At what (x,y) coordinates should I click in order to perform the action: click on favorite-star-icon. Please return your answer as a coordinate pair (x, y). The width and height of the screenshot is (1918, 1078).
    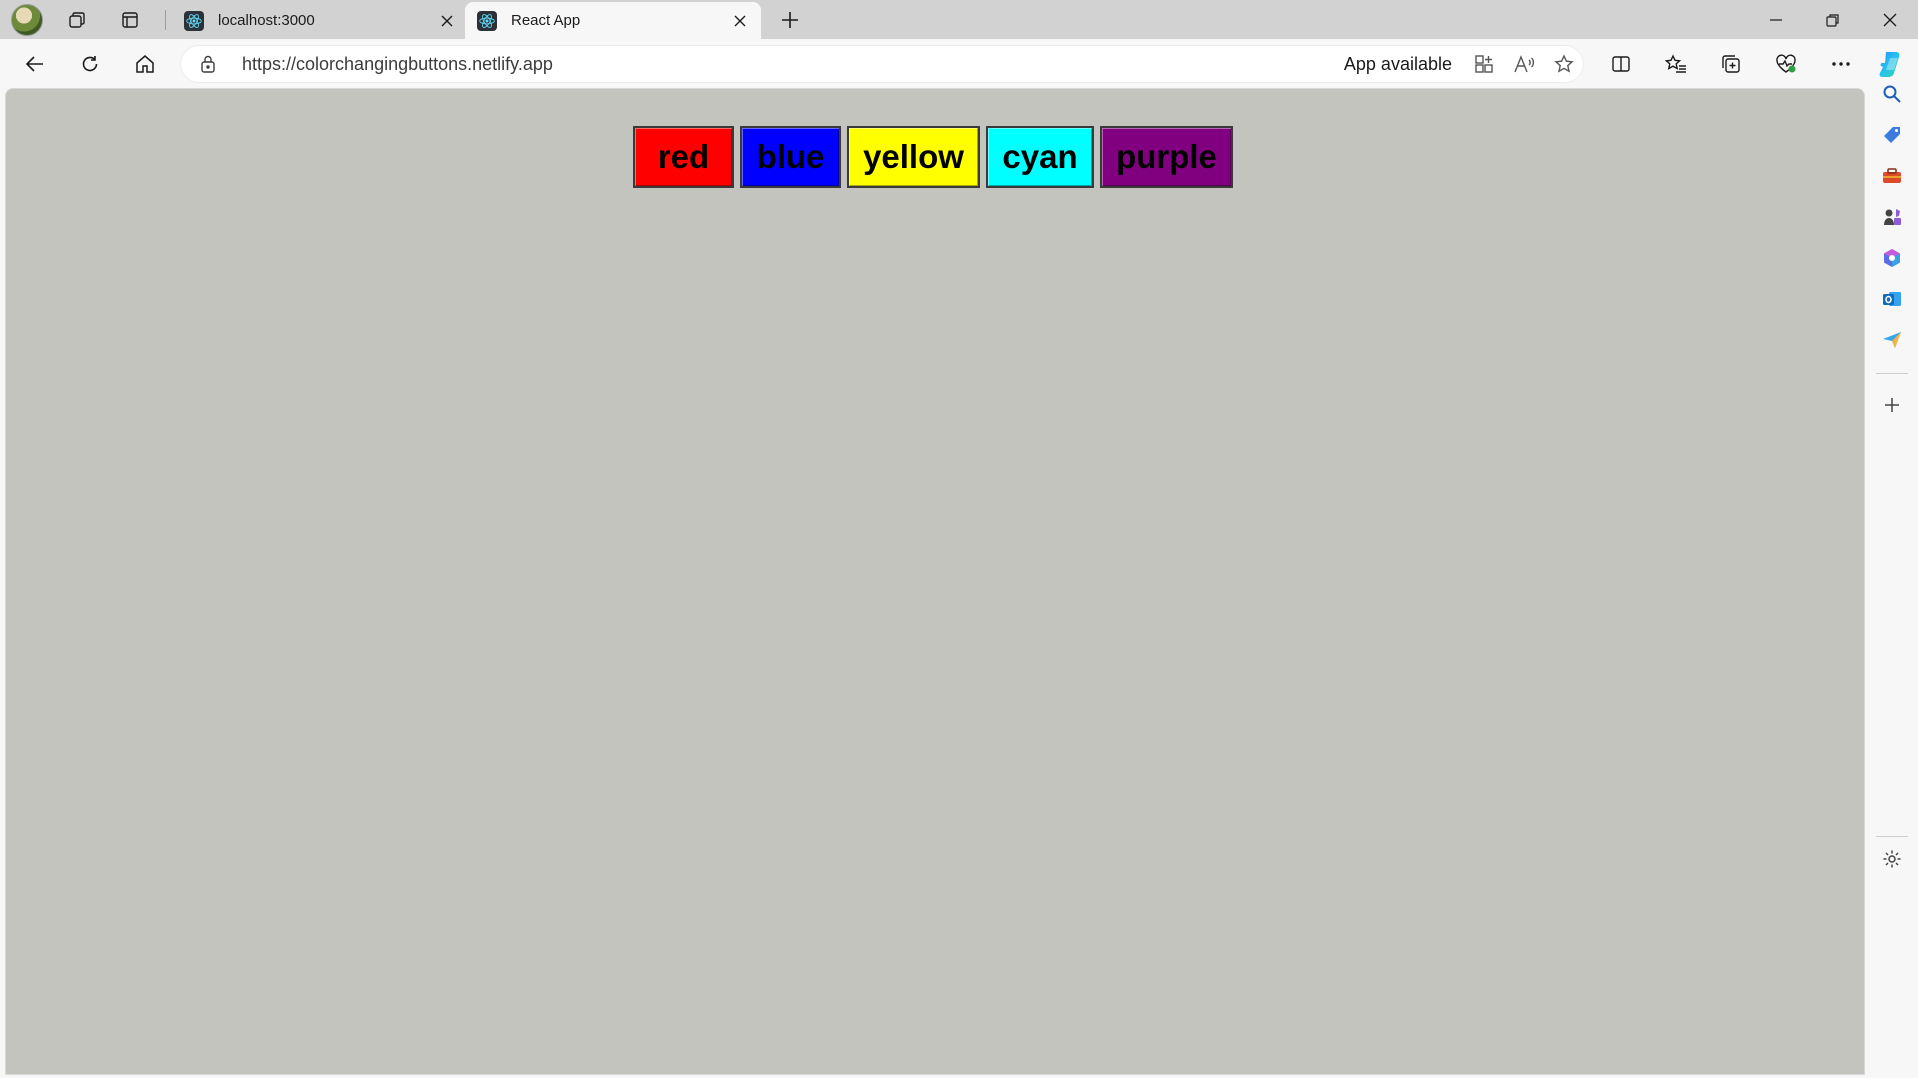
    Looking at the image, I should click on (1564, 64).